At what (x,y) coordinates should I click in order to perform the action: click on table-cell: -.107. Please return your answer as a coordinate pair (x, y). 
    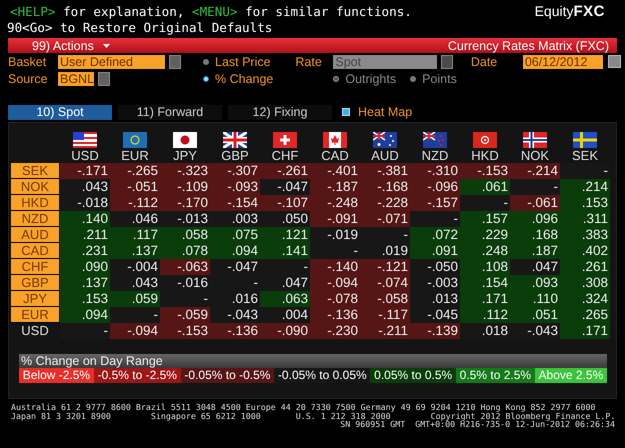
    Looking at the image, I should click on (285, 203).